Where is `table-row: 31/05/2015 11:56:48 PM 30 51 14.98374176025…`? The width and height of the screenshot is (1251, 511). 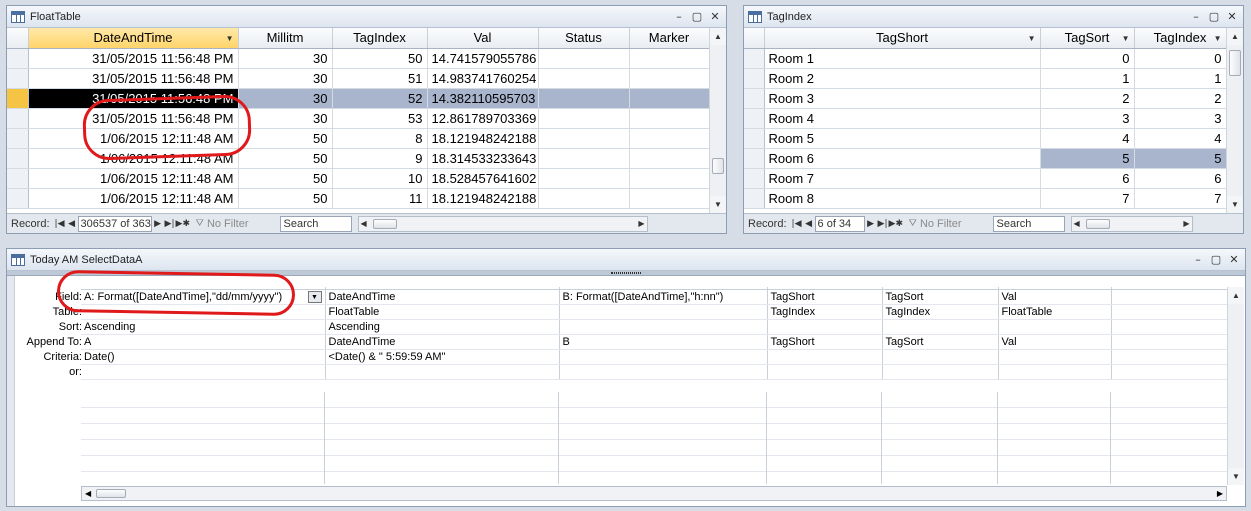
table-row: 31/05/2015 11:56:48 PM 30 51 14.98374176025… is located at coordinates (358, 78).